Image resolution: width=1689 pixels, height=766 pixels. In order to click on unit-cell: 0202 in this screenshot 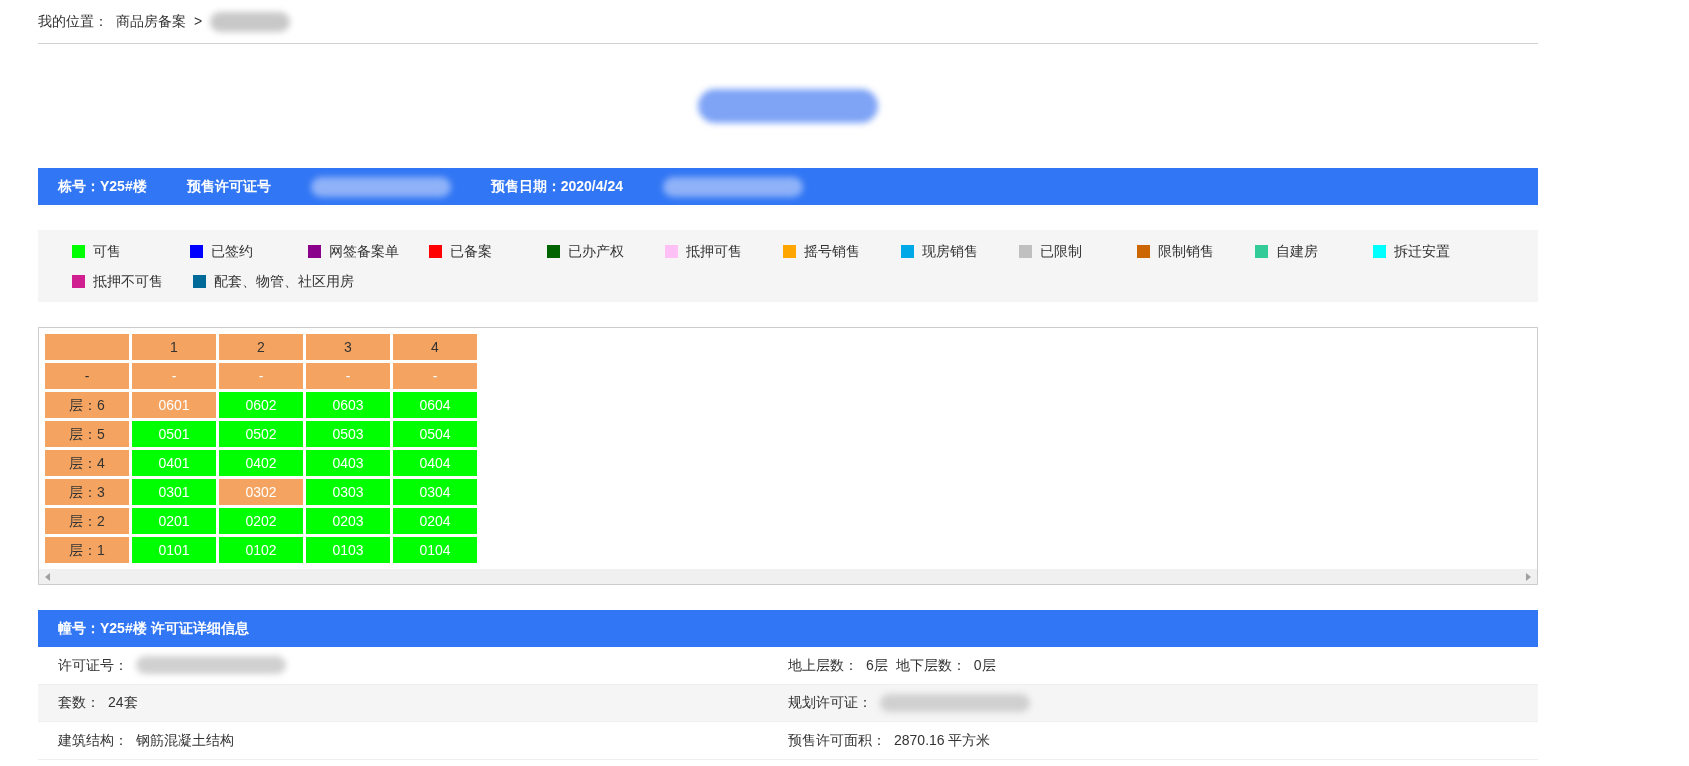, I will do `click(261, 521)`.